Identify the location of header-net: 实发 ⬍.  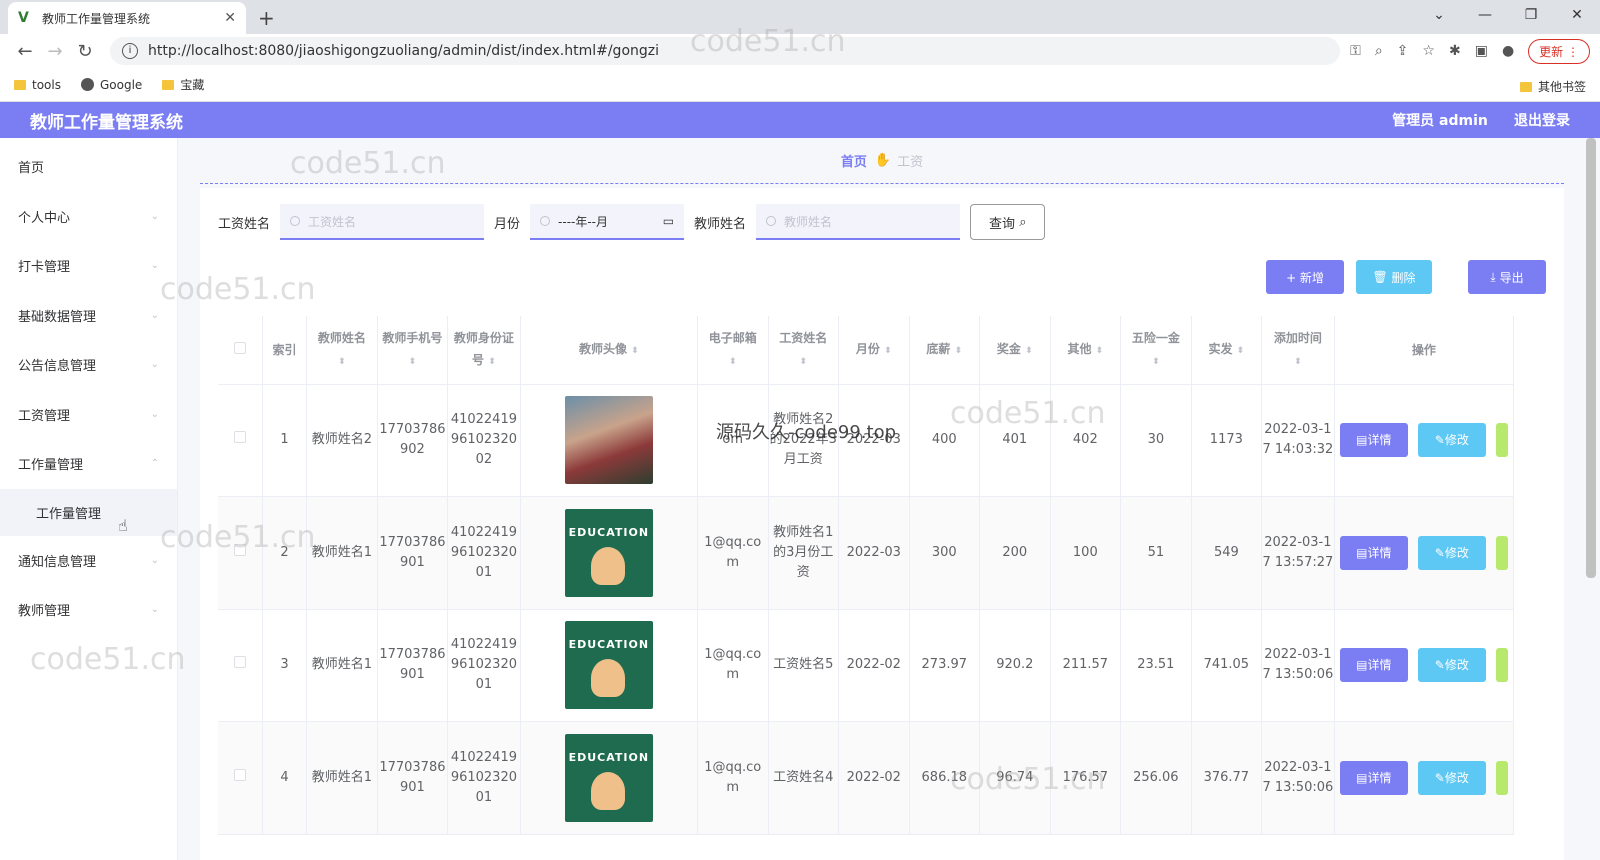
(1227, 350).